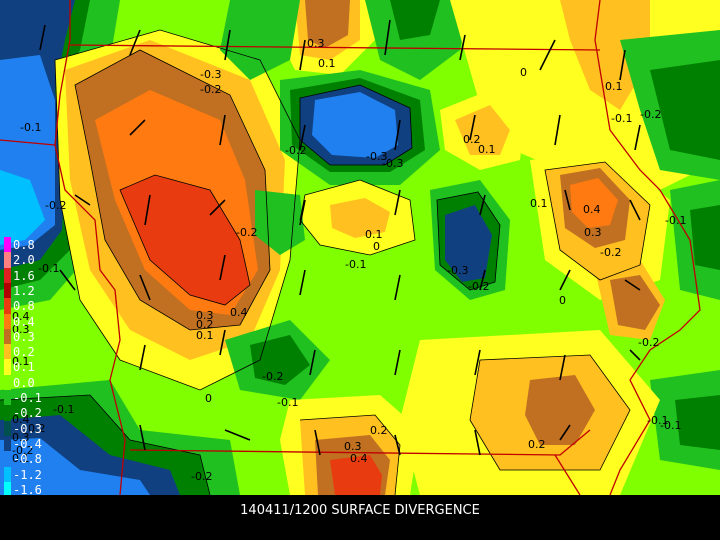  I want to click on legend-entry: -0.3, so click(27, 428).